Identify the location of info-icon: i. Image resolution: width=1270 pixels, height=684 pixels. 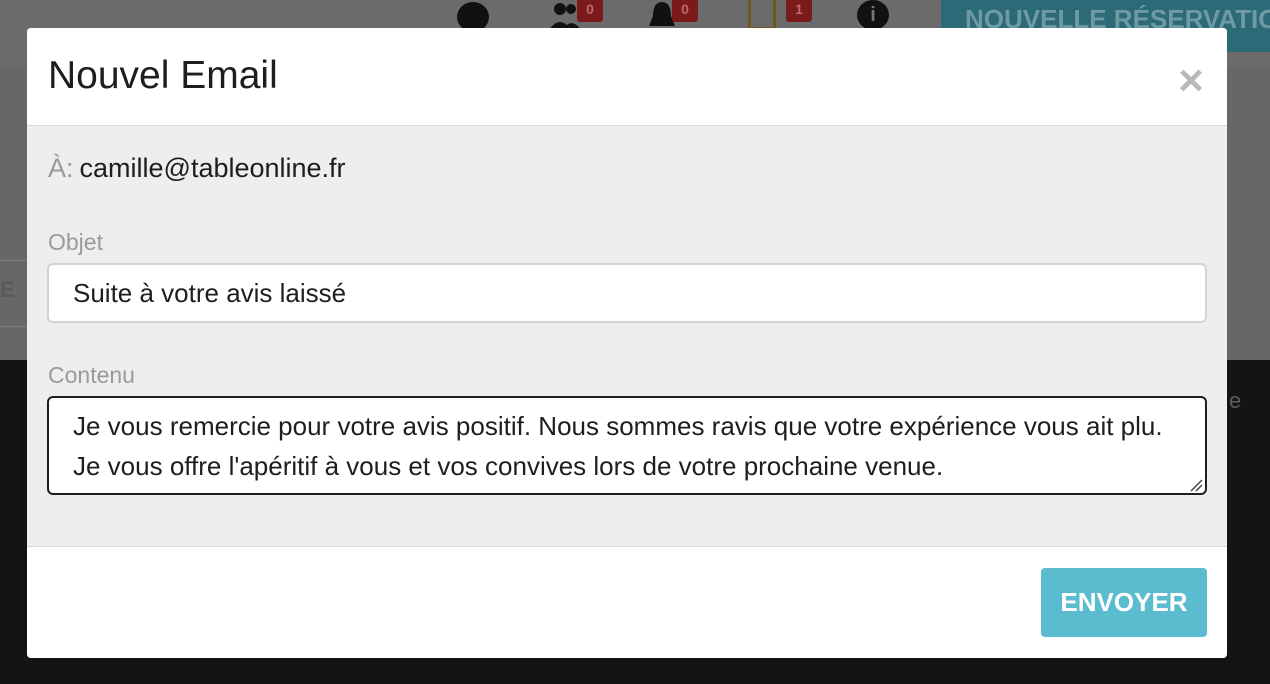
(873, 15).